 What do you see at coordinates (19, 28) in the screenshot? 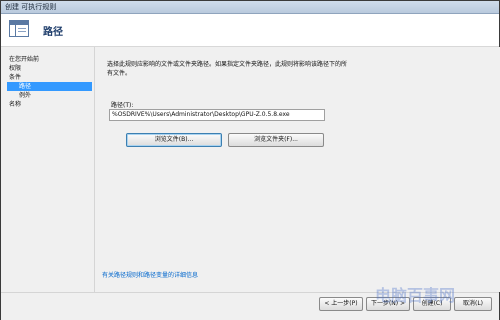
I see `rule-window-icon` at bounding box center [19, 28].